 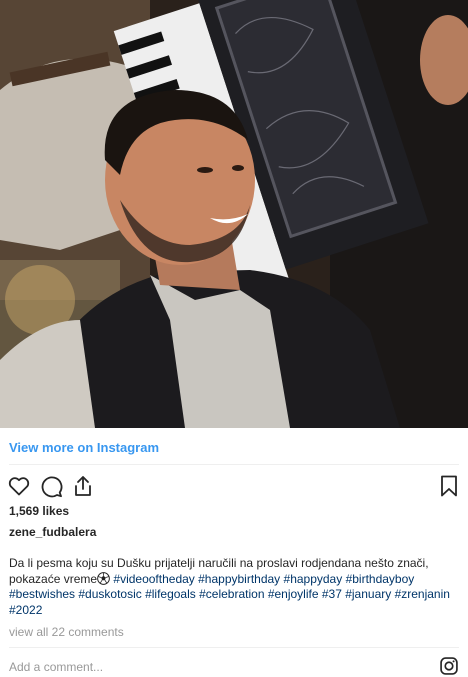 What do you see at coordinates (234, 486) in the screenshot?
I see `action-bar` at bounding box center [234, 486].